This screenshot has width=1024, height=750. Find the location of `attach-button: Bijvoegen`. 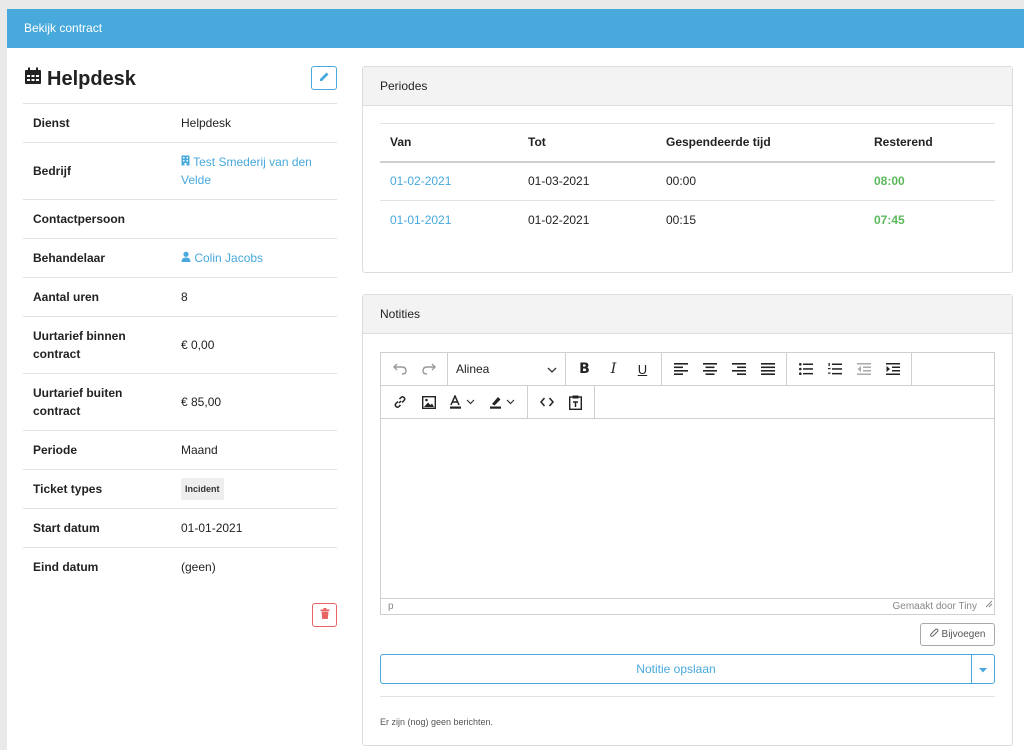

attach-button: Bijvoegen is located at coordinates (957, 634).